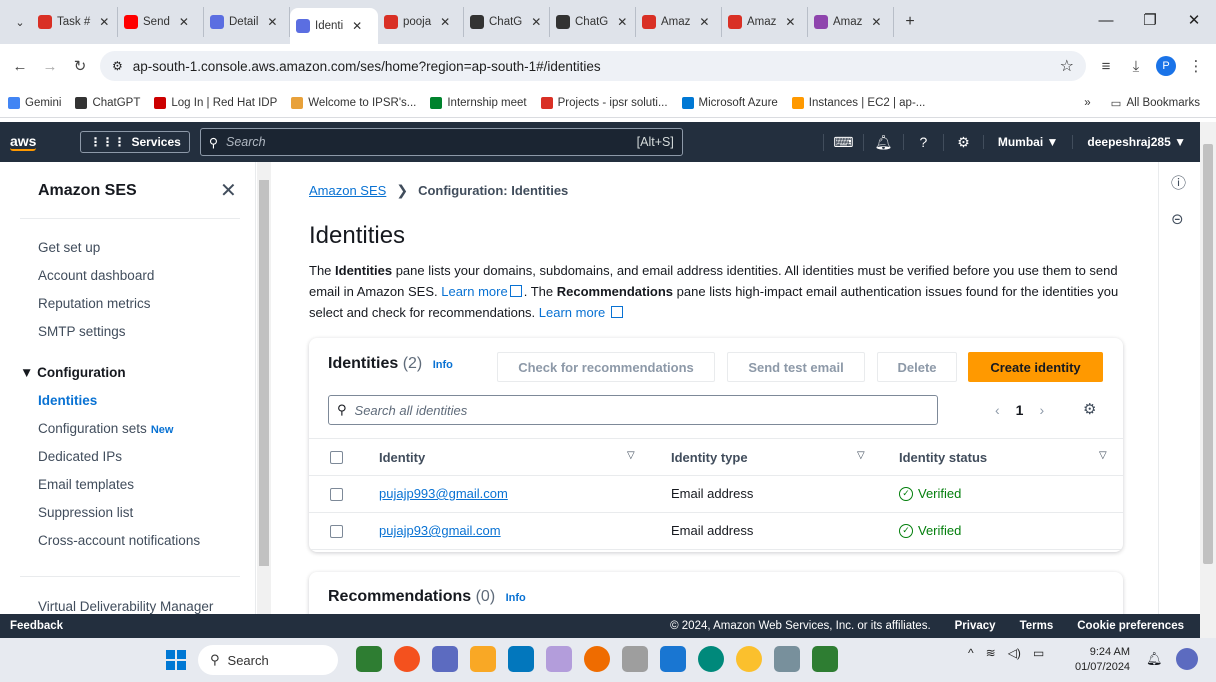 This screenshot has width=1216, height=682. What do you see at coordinates (1087, 103) in the screenshot?
I see `more-bookmarks-icon: »` at bounding box center [1087, 103].